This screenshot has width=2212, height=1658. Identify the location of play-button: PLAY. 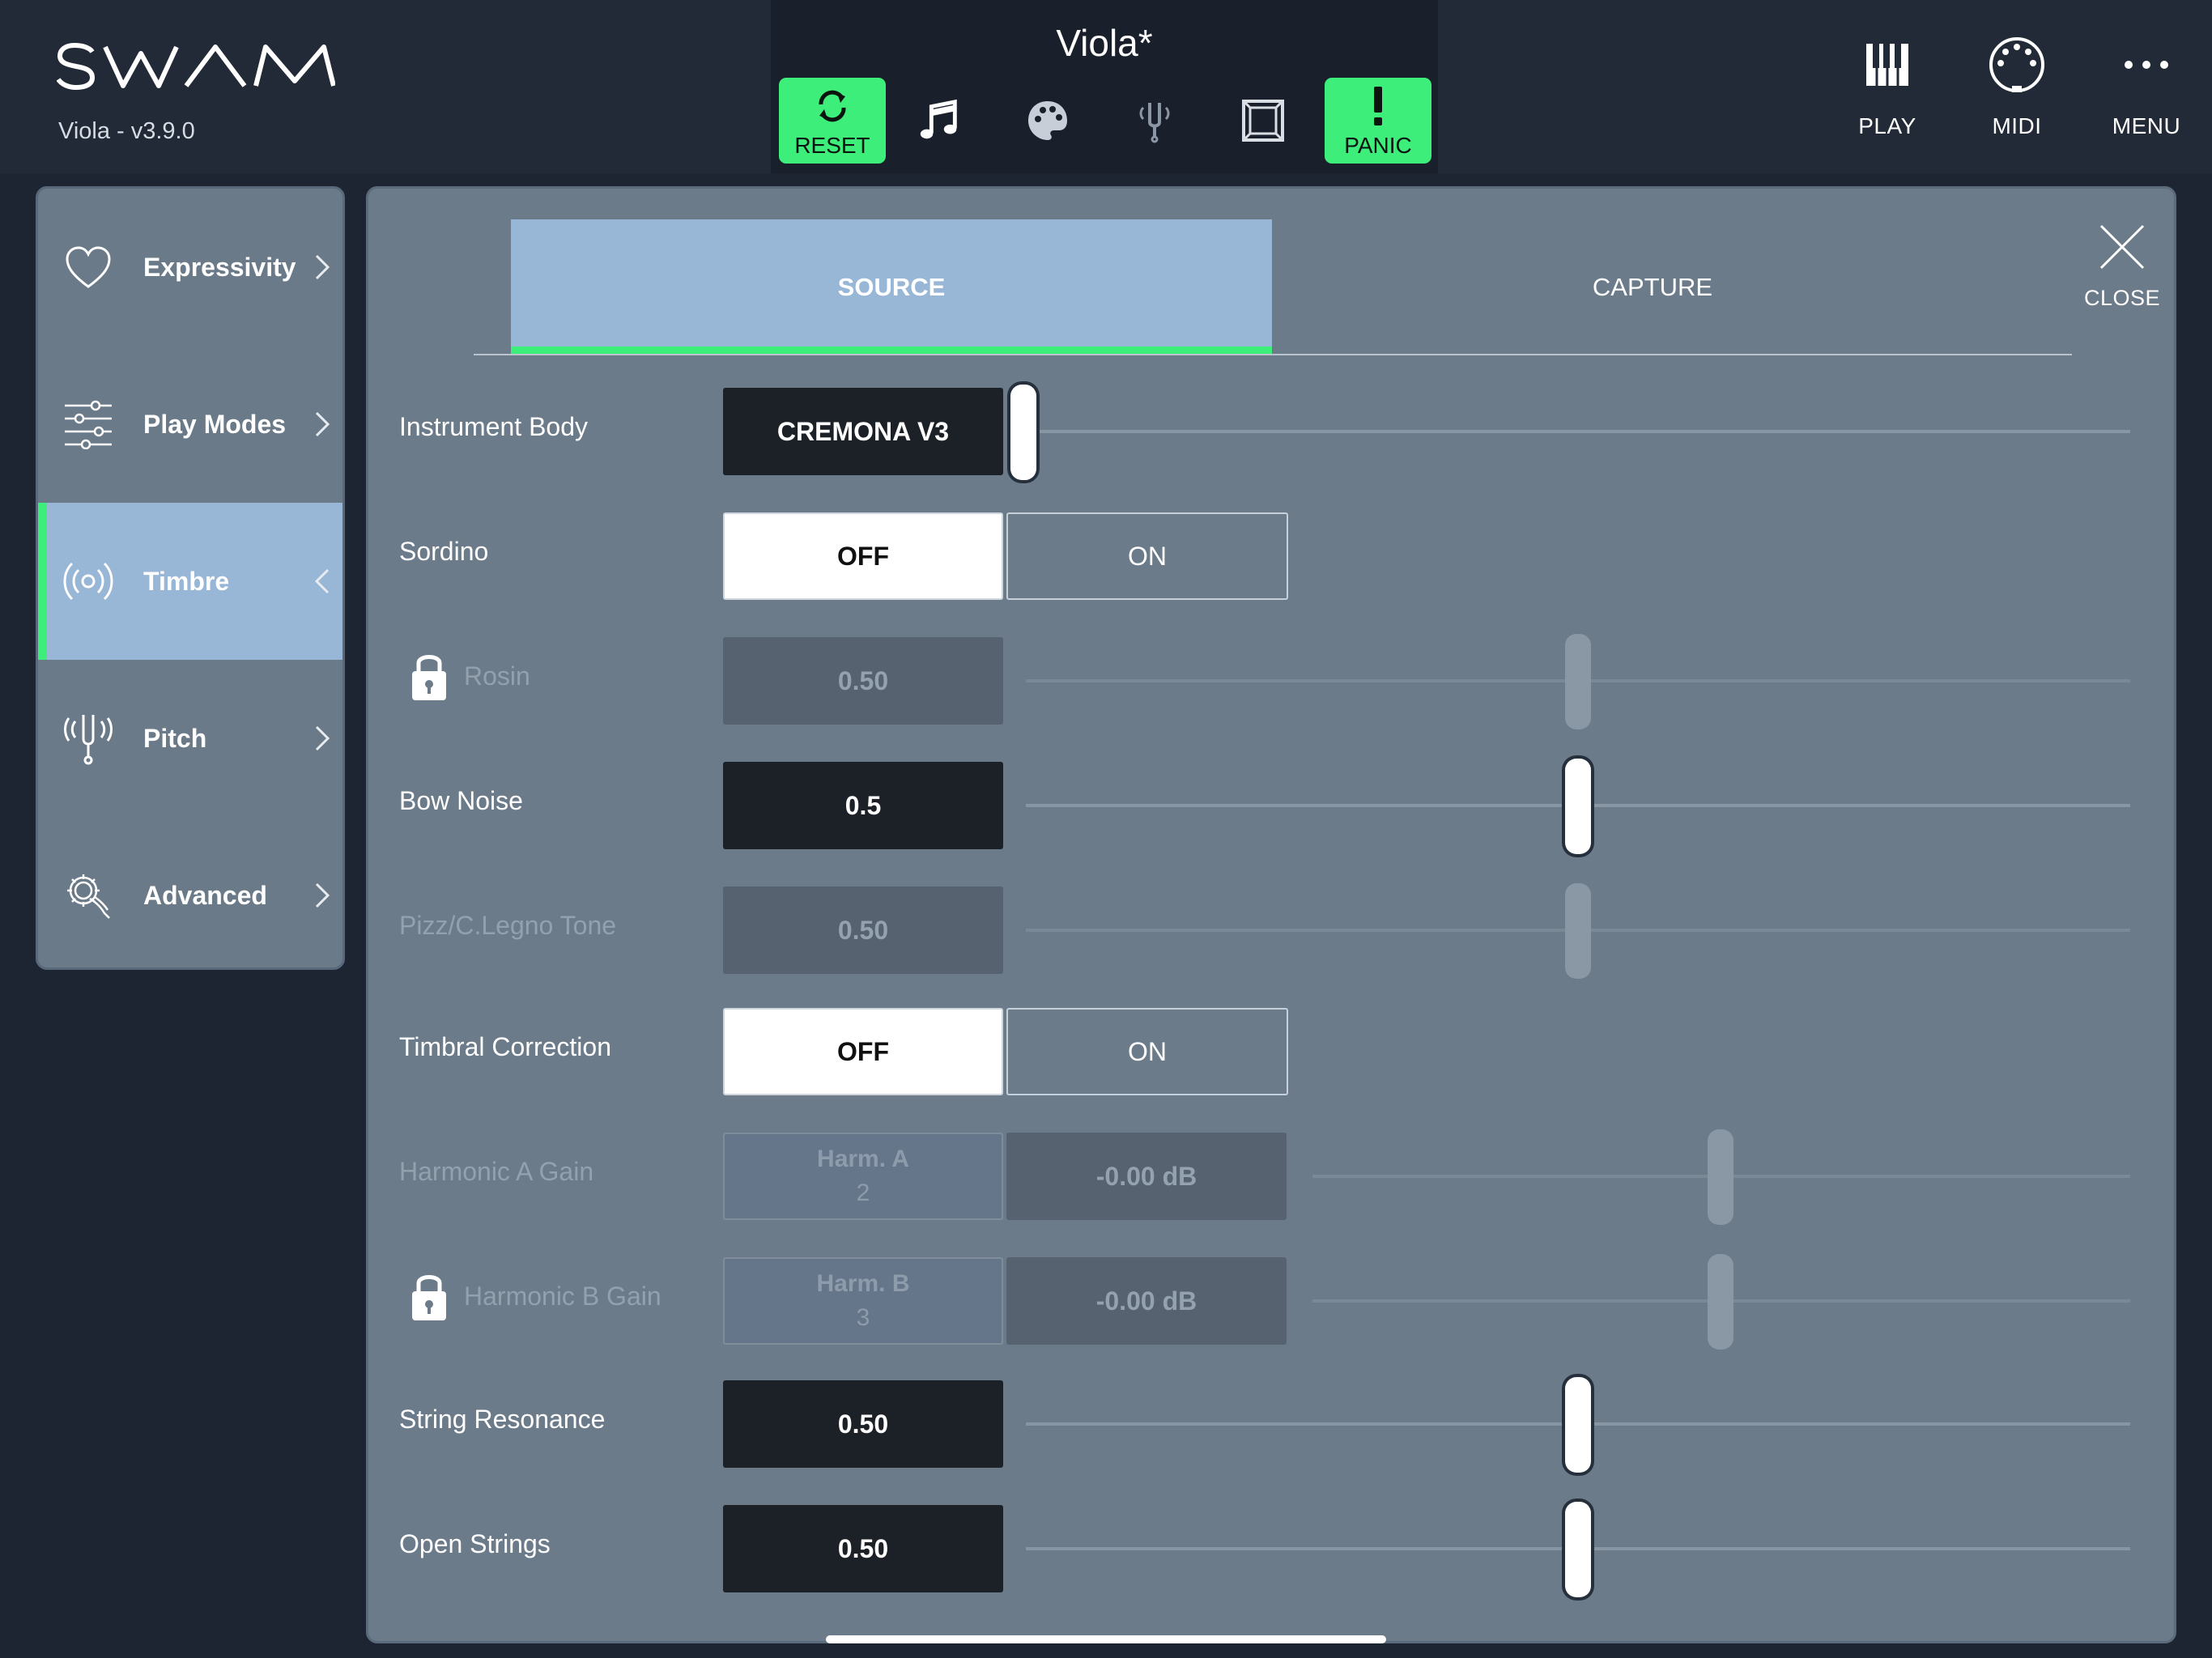
(1888, 97).